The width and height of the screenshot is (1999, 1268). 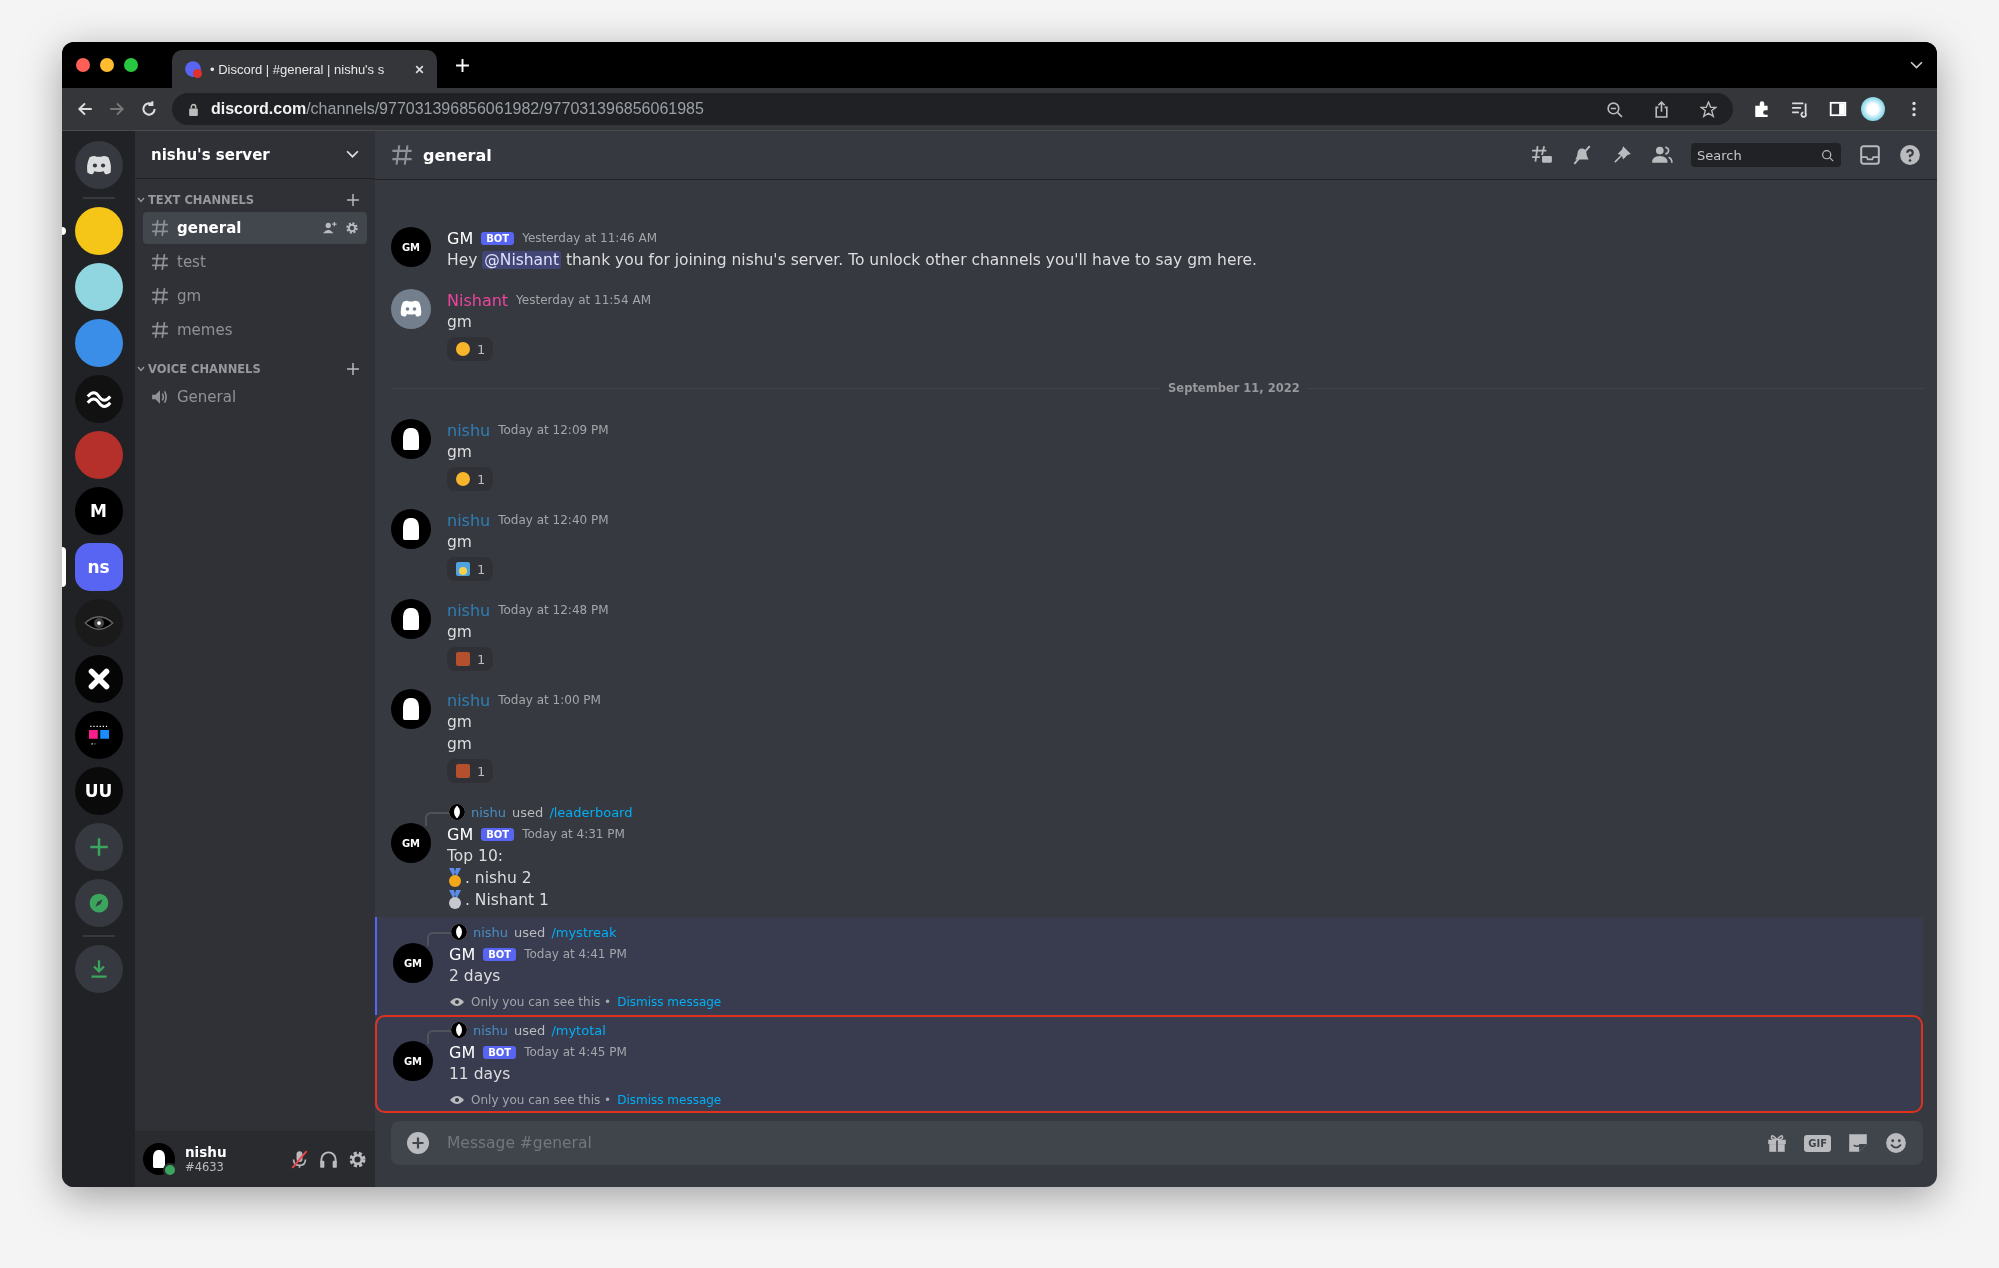 What do you see at coordinates (418, 1143) in the screenshot?
I see `add-attachment-icon` at bounding box center [418, 1143].